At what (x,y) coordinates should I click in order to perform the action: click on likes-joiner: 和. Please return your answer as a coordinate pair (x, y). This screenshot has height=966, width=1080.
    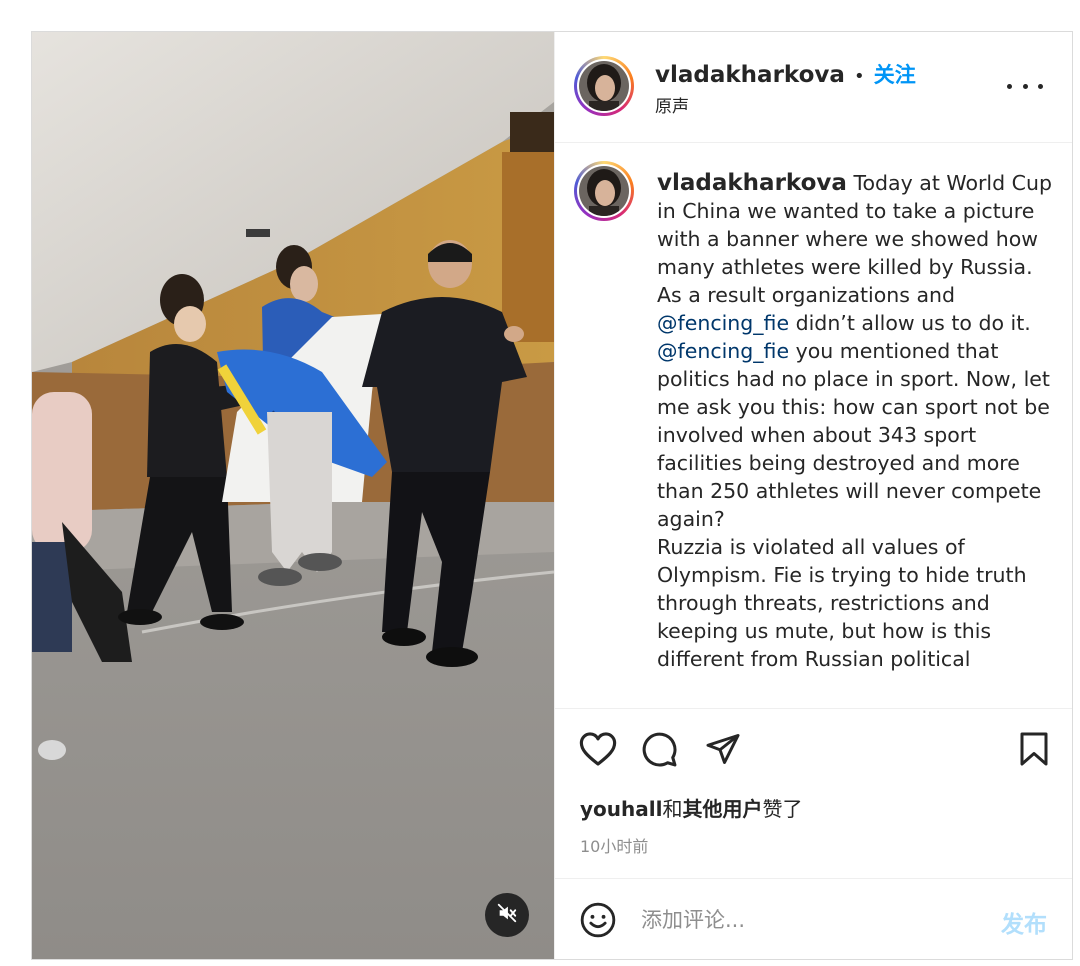
    Looking at the image, I should click on (672, 809).